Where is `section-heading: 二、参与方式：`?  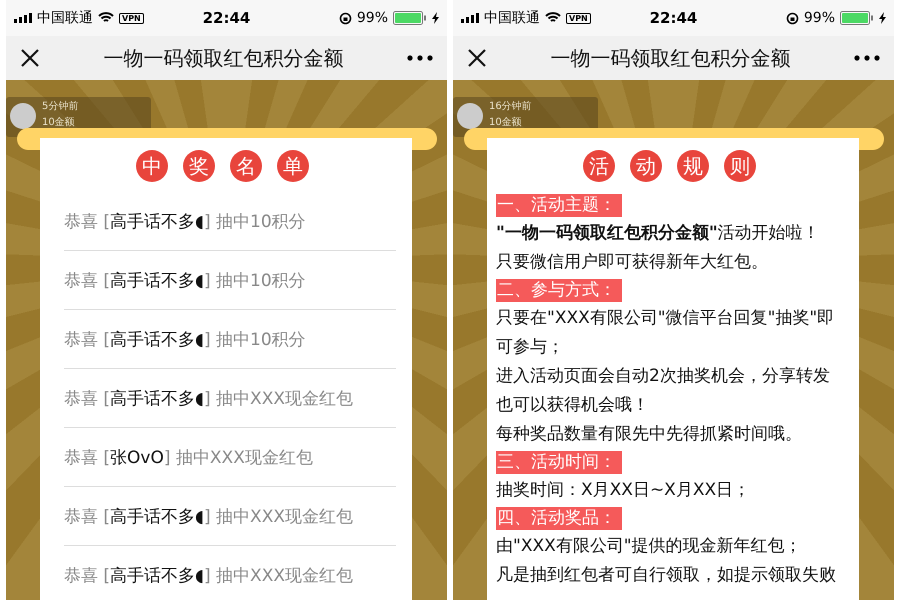
section-heading: 二、参与方式： is located at coordinates (559, 290).